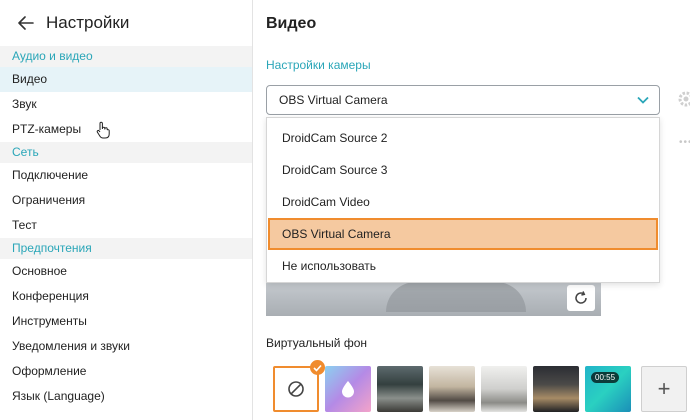 This screenshot has height=420, width=690. I want to click on dropdown-option: DroidCam Video, so click(463, 202).